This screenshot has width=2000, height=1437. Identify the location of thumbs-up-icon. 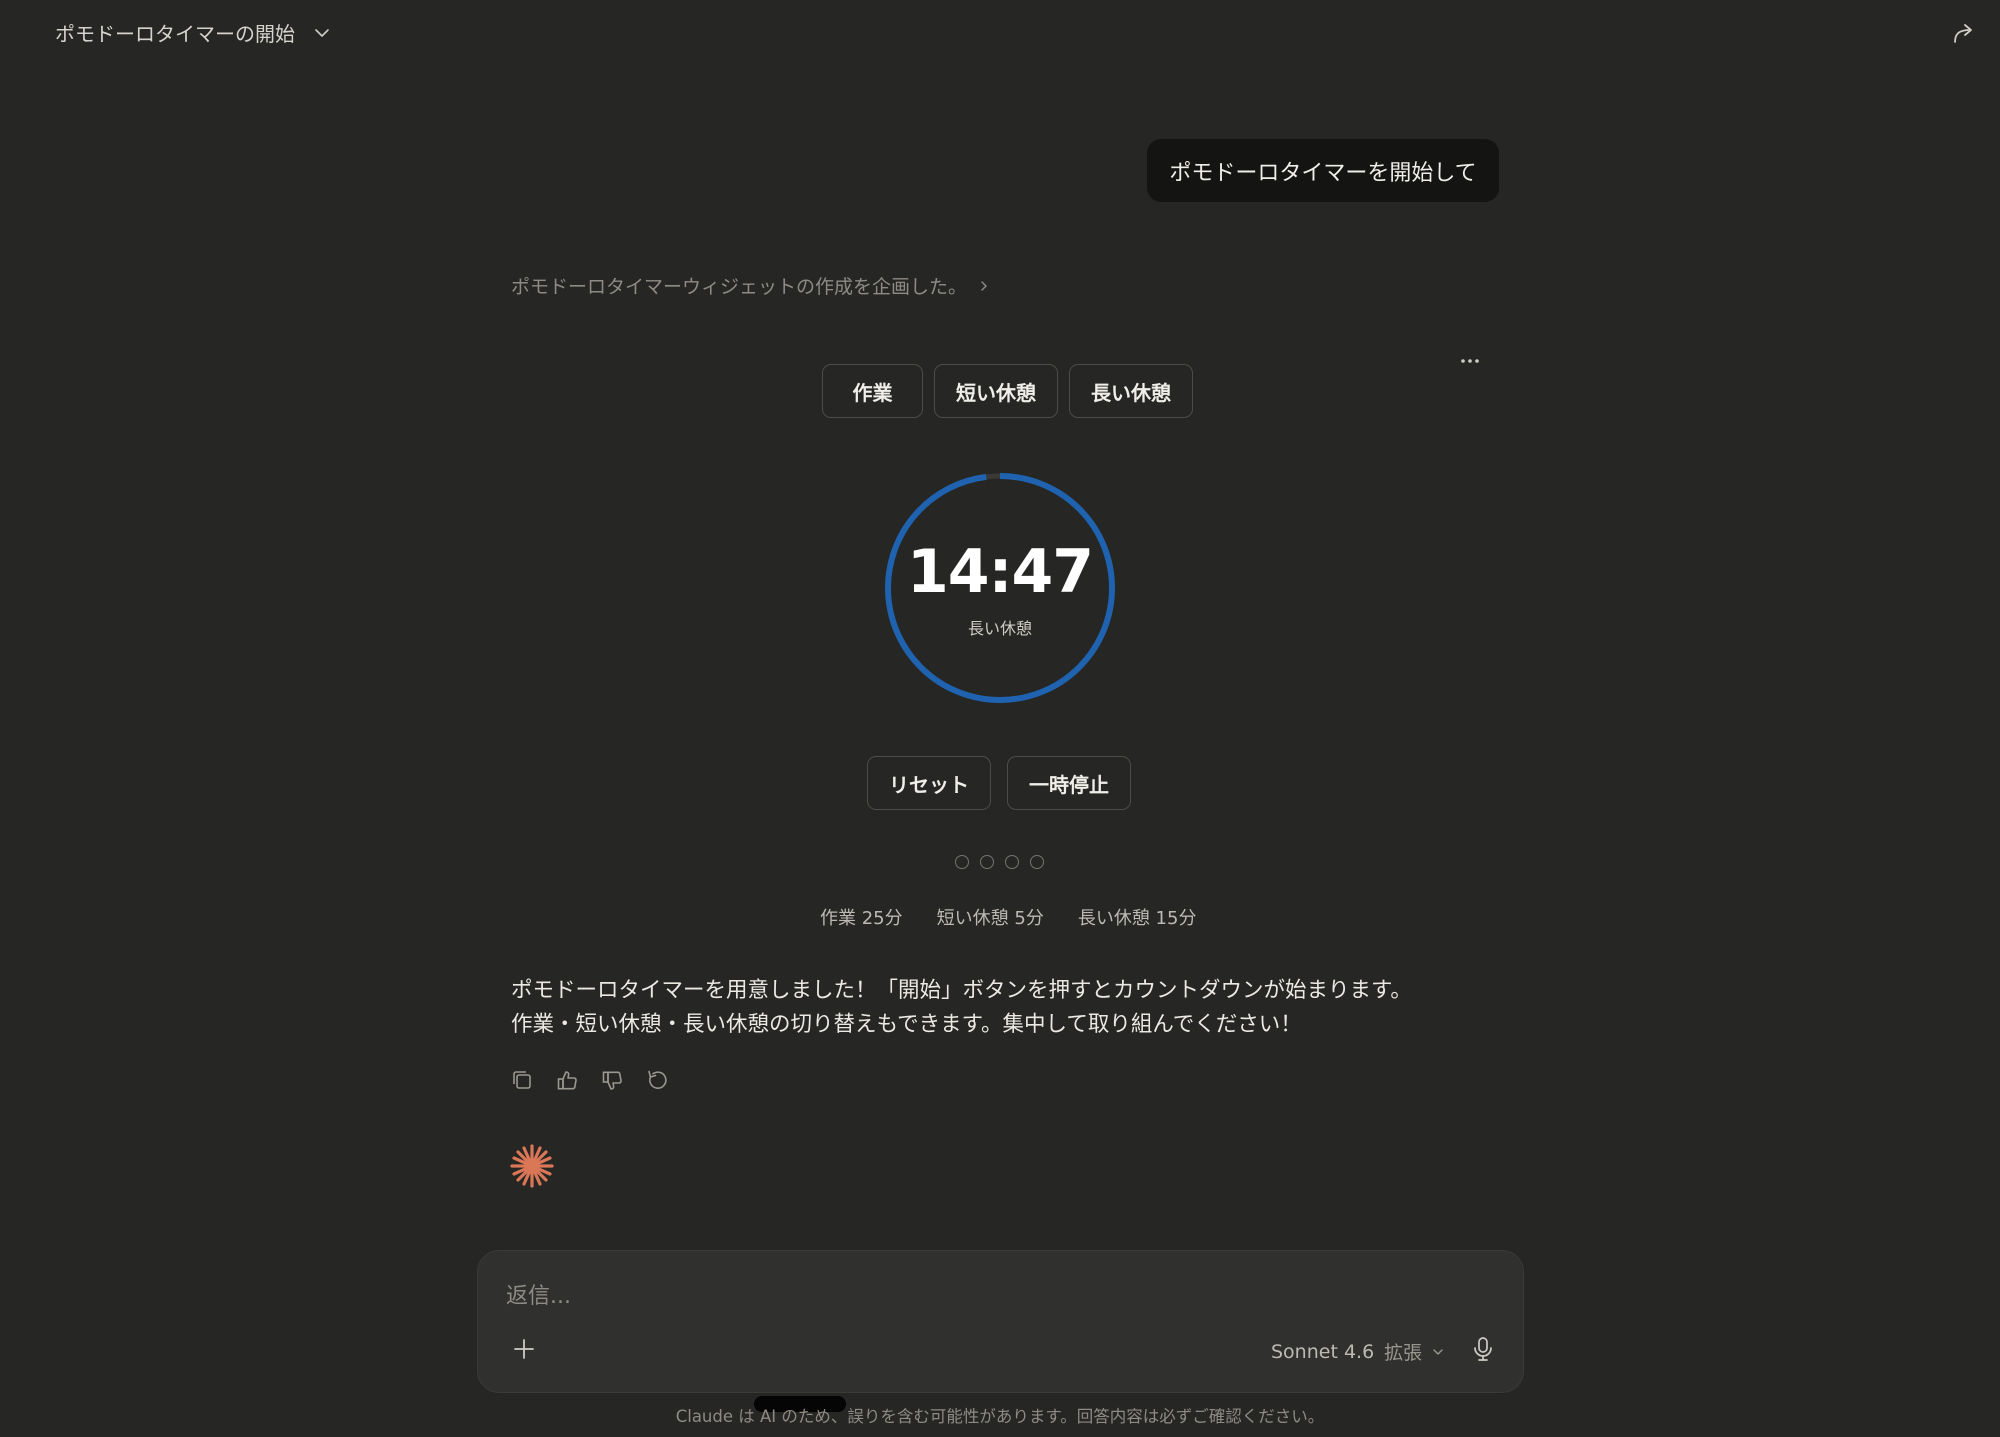
(567, 1080).